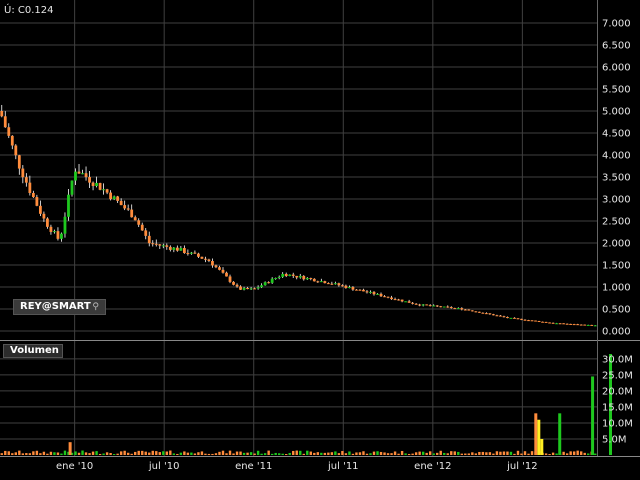  What do you see at coordinates (95, 307) in the screenshot?
I see `magnifier-icon: ⚲` at bounding box center [95, 307].